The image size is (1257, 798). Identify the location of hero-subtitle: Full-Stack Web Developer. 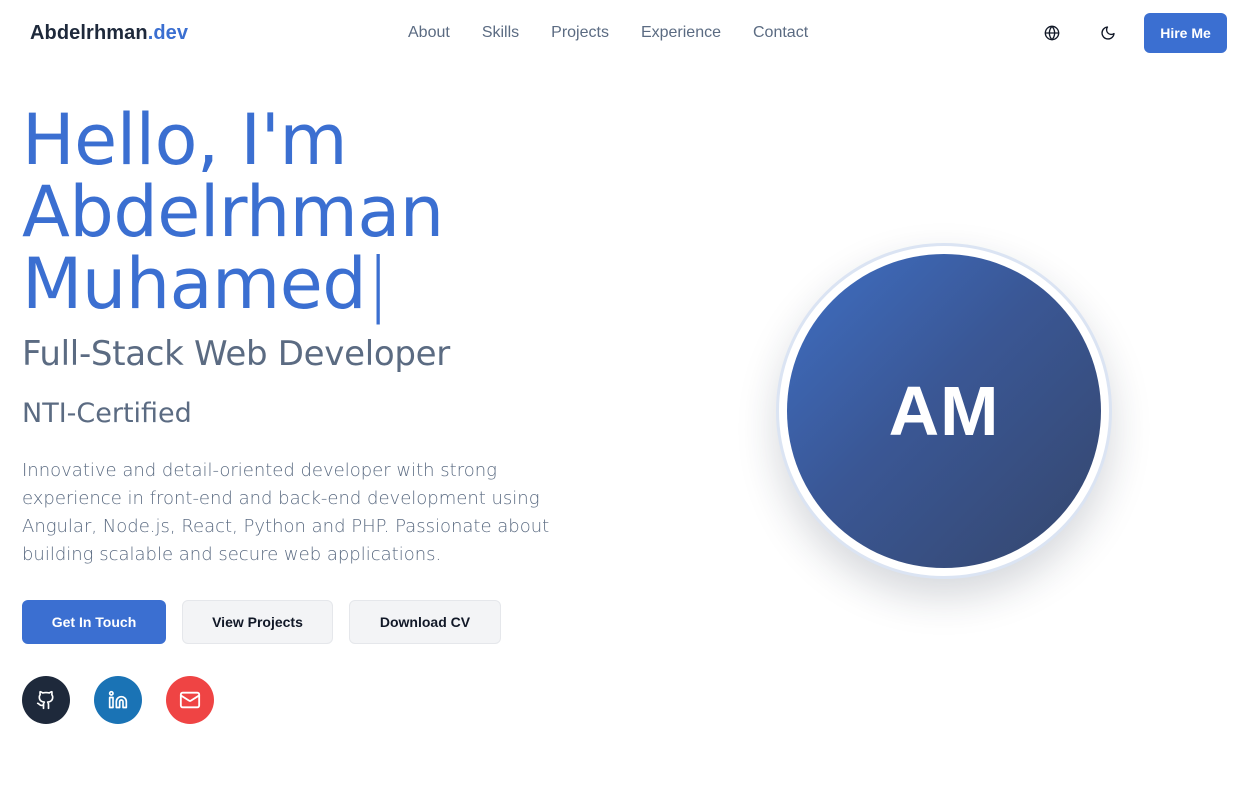
(236, 354).